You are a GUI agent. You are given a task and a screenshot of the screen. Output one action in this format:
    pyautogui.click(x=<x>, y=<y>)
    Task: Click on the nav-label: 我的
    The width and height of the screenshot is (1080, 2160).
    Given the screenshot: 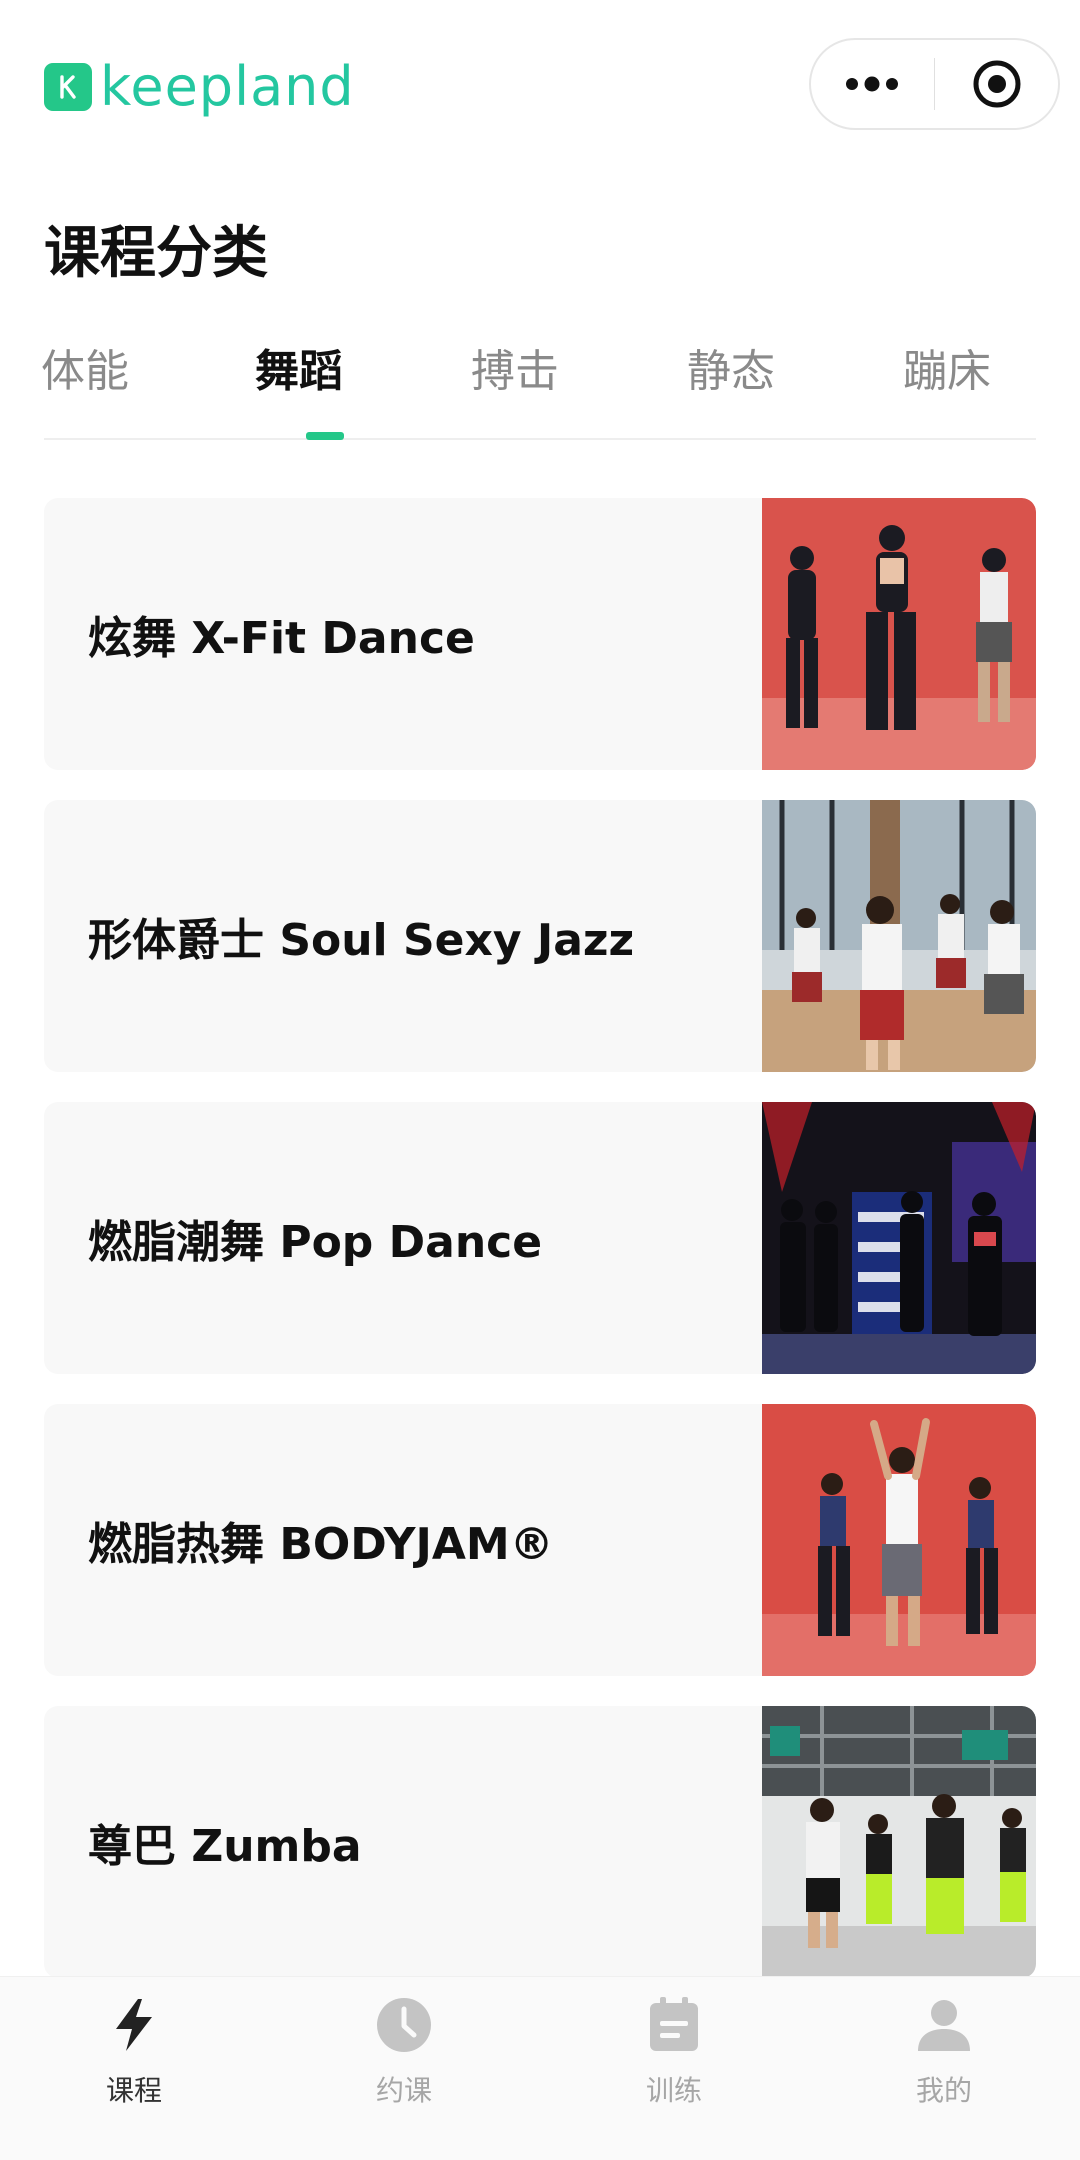 What is the action you would take?
    pyautogui.click(x=943, y=2090)
    